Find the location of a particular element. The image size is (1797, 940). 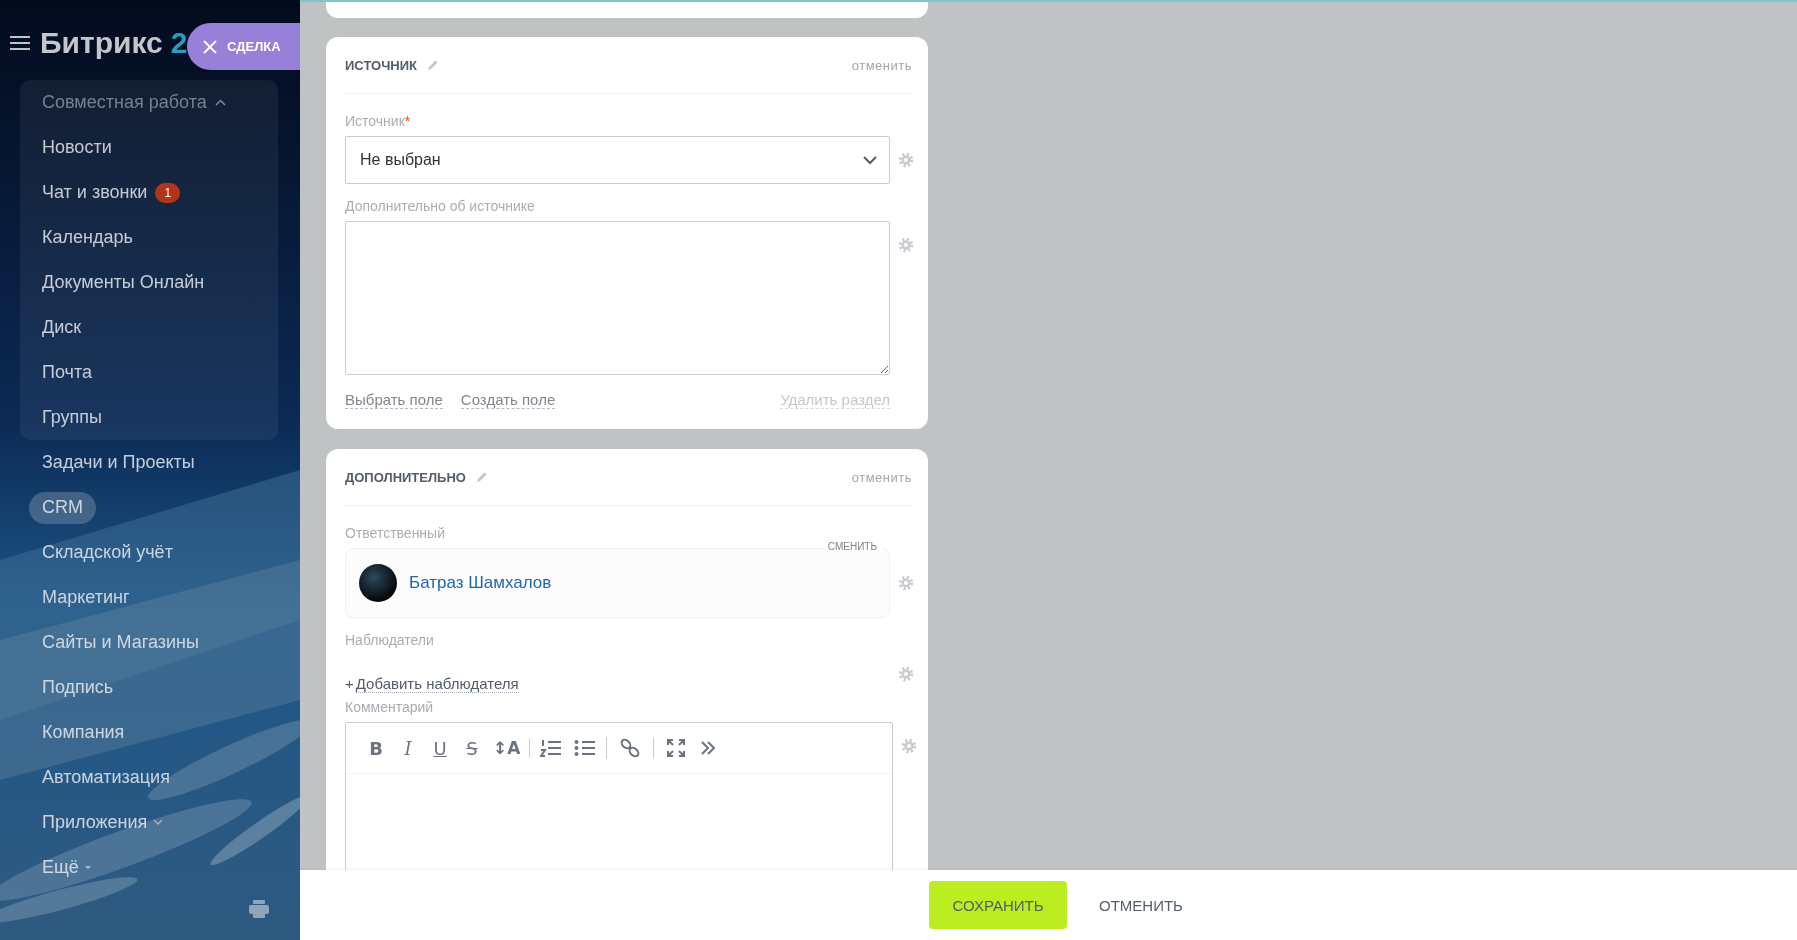

close-deal-tab: СДЕЛКА is located at coordinates (243, 46).